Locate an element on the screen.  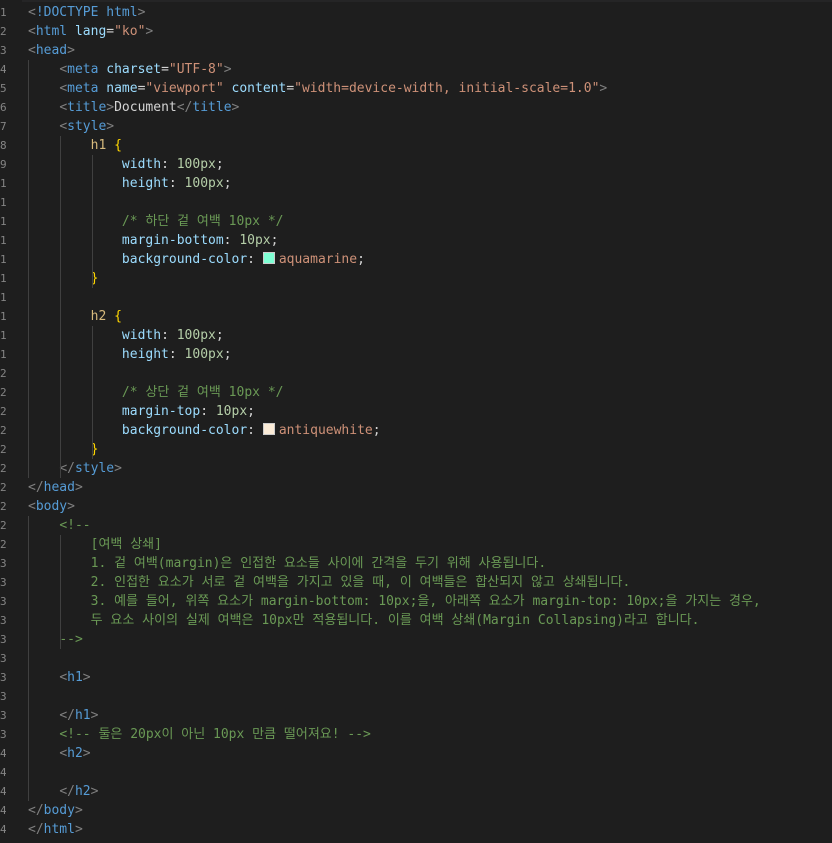
code-line: 19 height: 100px; is located at coordinates (416, 354).